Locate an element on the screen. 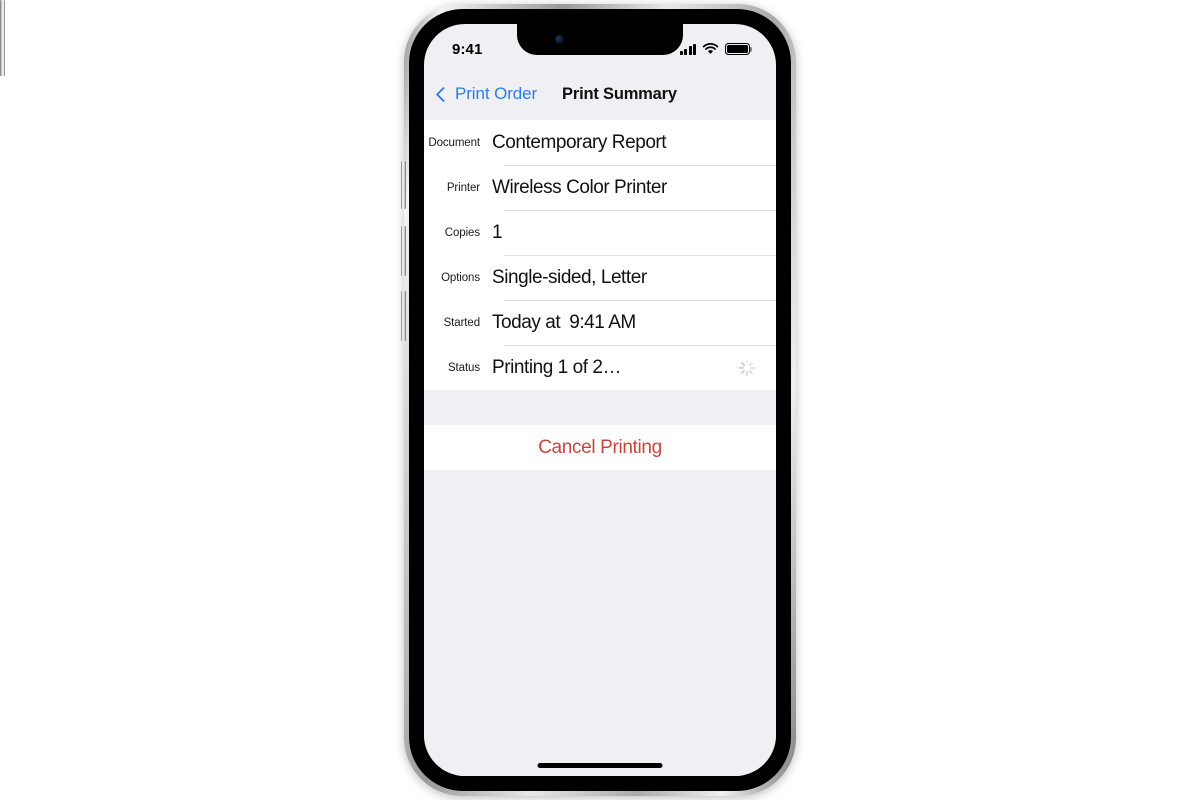 This screenshot has height=800, width=1200. page-title: Print Summary is located at coordinates (619, 93).